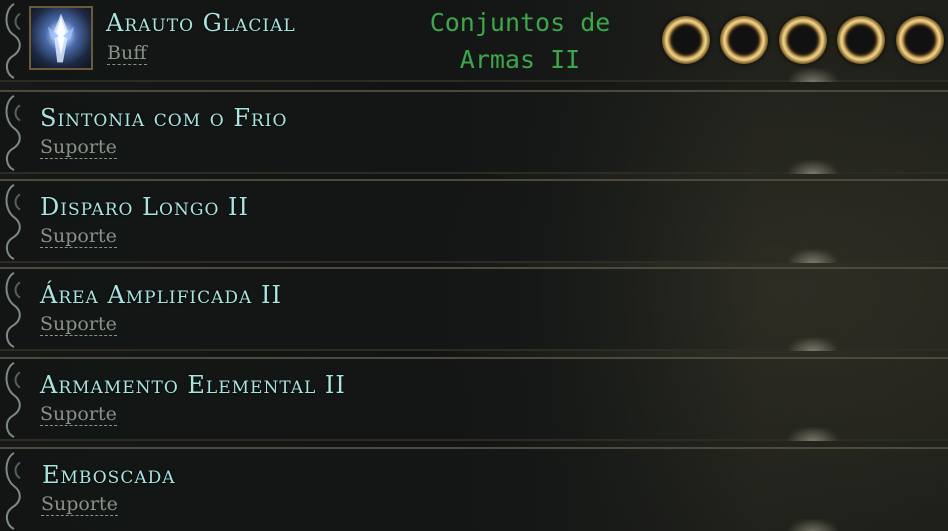 Image resolution: width=948 pixels, height=531 pixels. What do you see at coordinates (164, 118) in the screenshot?
I see `support-gem-name: Sintonia com o Frio` at bounding box center [164, 118].